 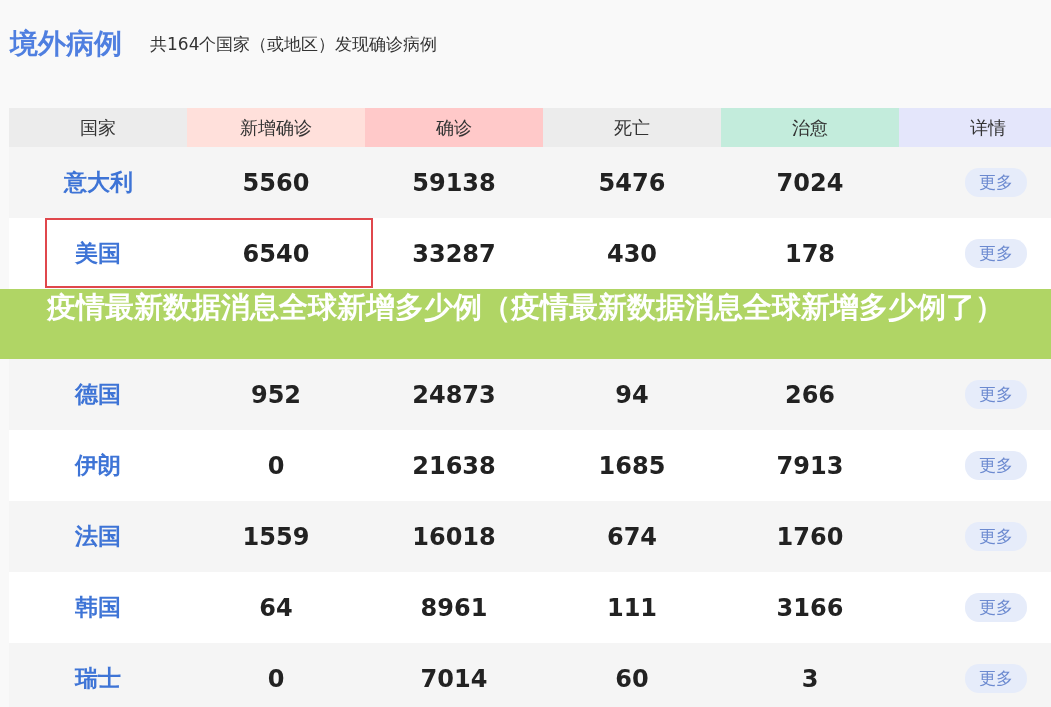 I want to click on column-header: 详情, so click(x=975, y=127).